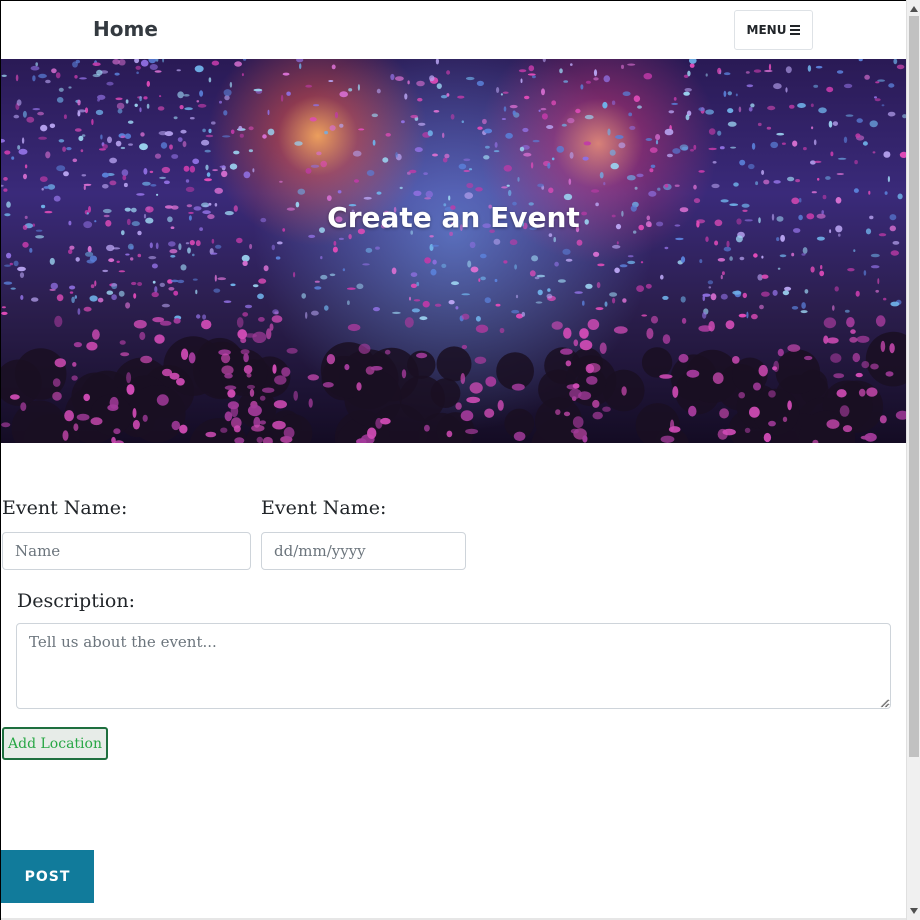  Describe the element at coordinates (914, 386) in the screenshot. I see `scrollbar-thumb` at that location.